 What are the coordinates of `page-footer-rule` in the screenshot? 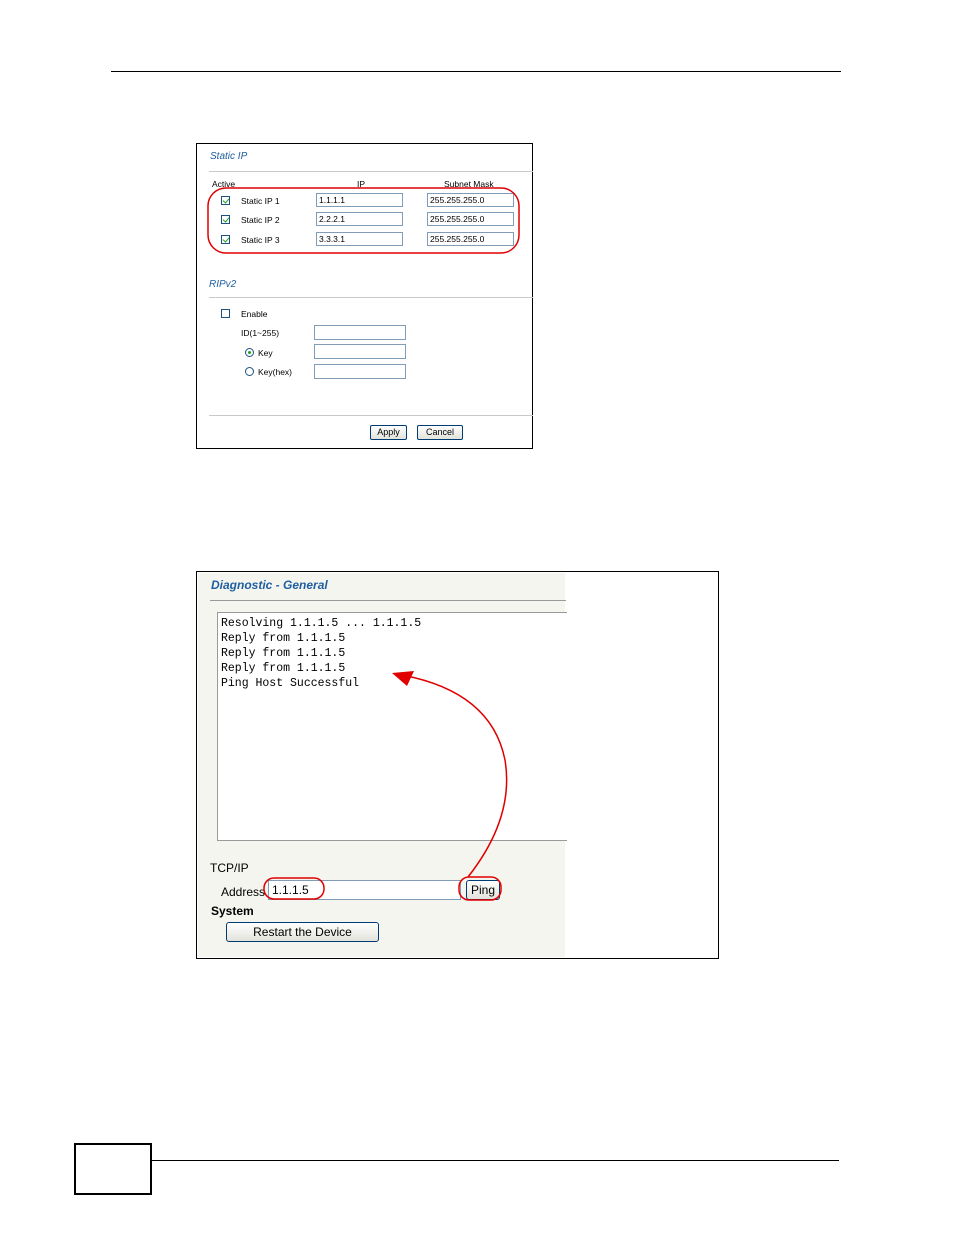 It's located at (495, 1160).